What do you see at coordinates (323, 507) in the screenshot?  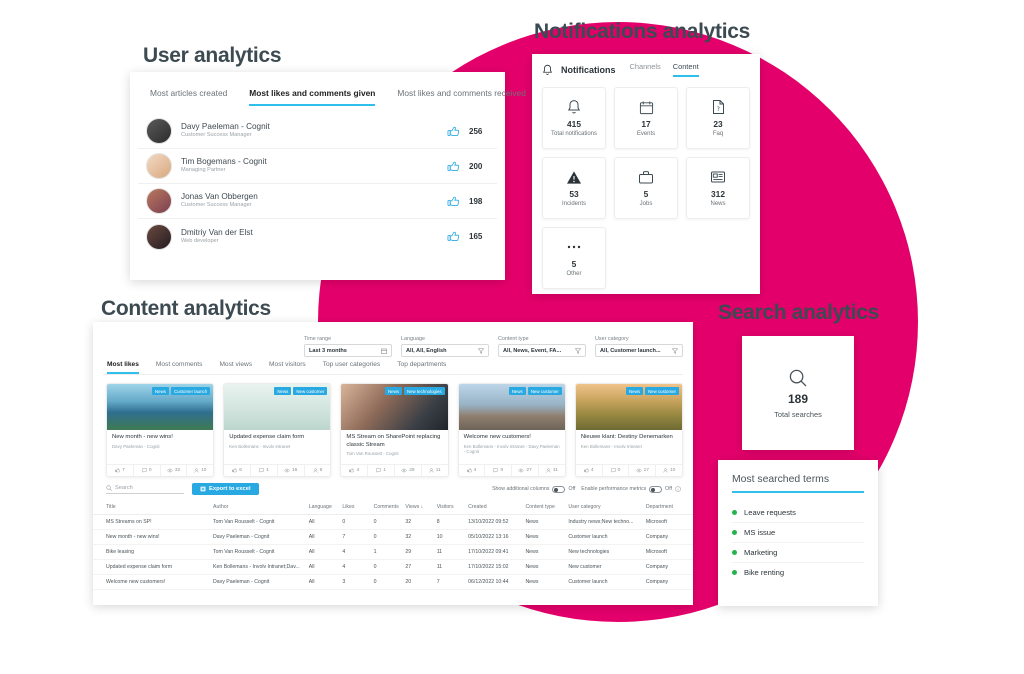 I see `col-language: Language` at bounding box center [323, 507].